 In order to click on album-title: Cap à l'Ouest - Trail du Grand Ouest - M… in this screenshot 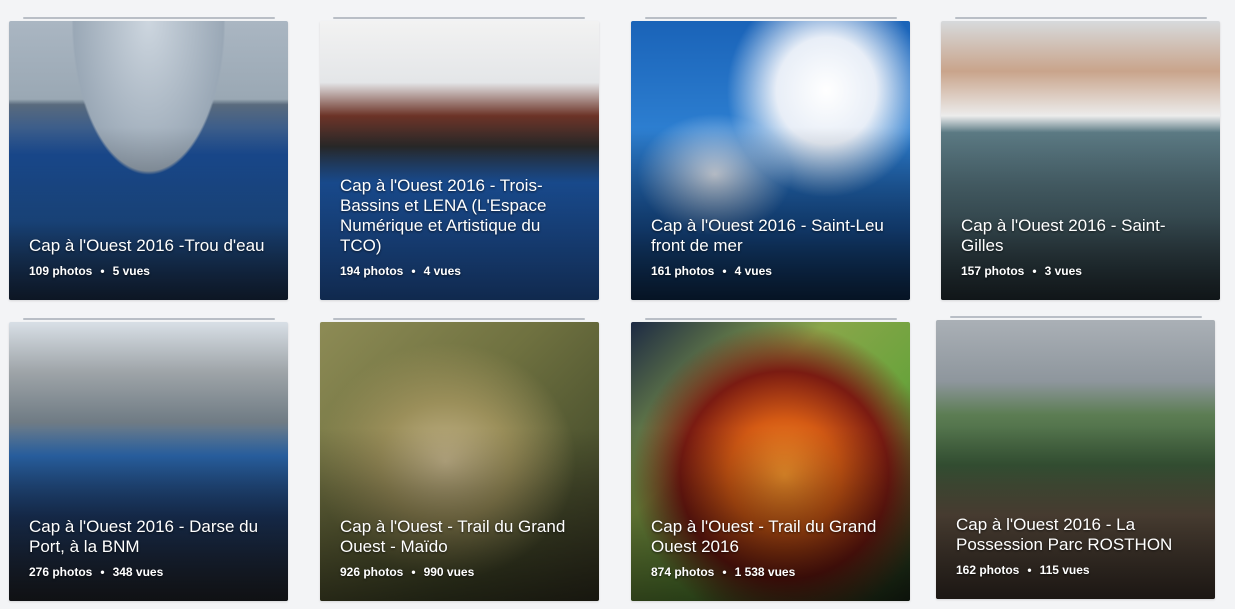, I will do `click(462, 537)`.